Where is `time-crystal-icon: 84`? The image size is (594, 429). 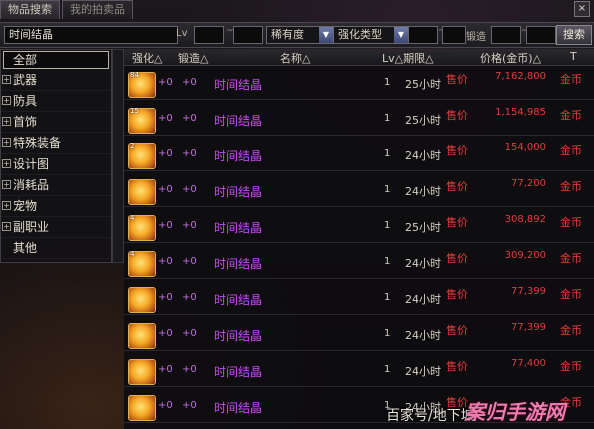
time-crystal-icon: 84 is located at coordinates (142, 84).